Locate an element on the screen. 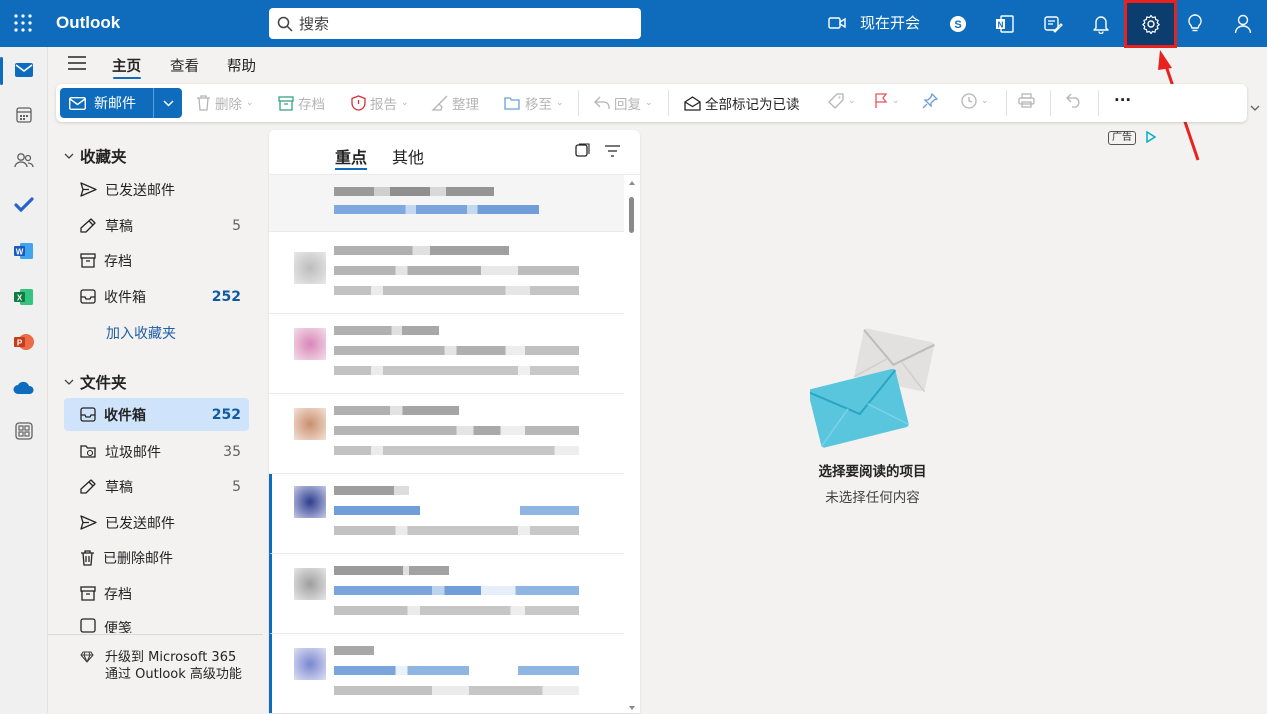  favorites-header: 收藏夹 is located at coordinates (95, 156).